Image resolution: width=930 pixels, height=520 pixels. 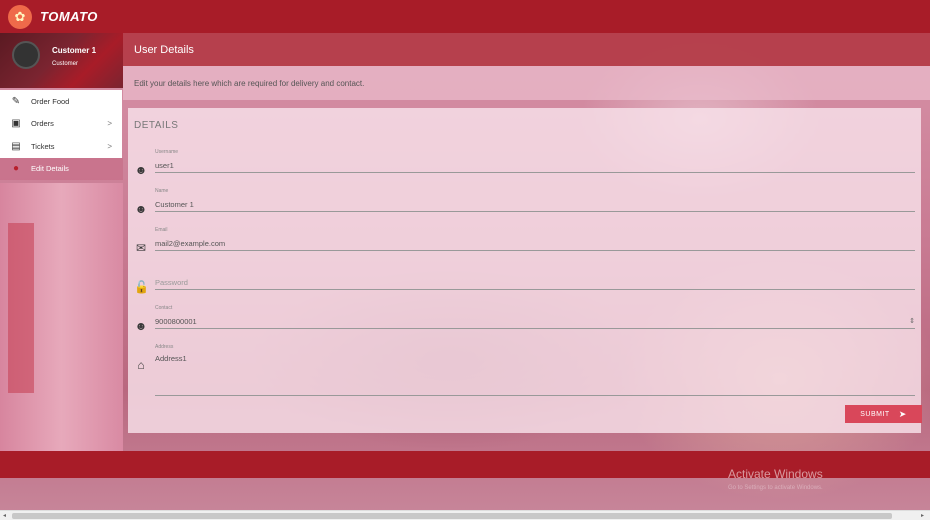 What do you see at coordinates (535, 375) in the screenshot?
I see `address-textarea: Address1` at bounding box center [535, 375].